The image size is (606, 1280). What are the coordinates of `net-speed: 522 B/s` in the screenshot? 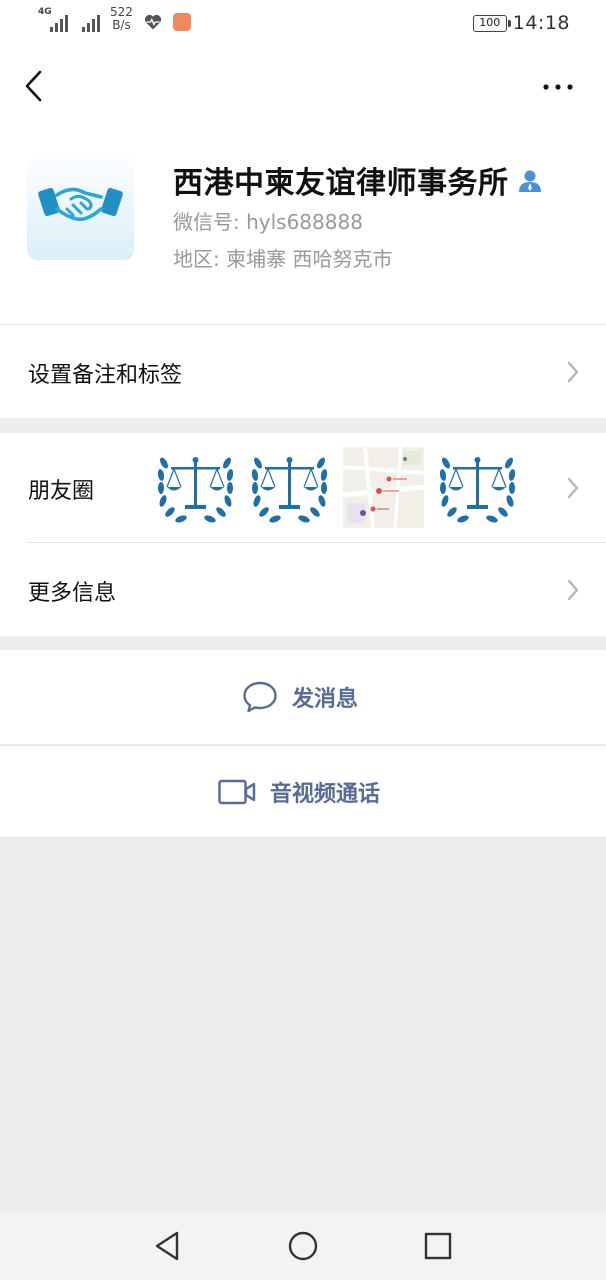 It's located at (121, 18).